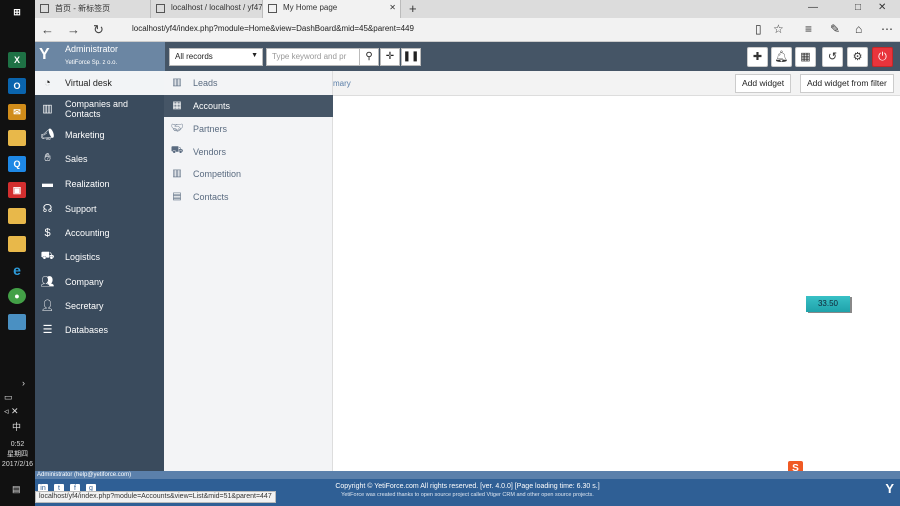  I want to click on outlook-icon: O, so click(17, 86).